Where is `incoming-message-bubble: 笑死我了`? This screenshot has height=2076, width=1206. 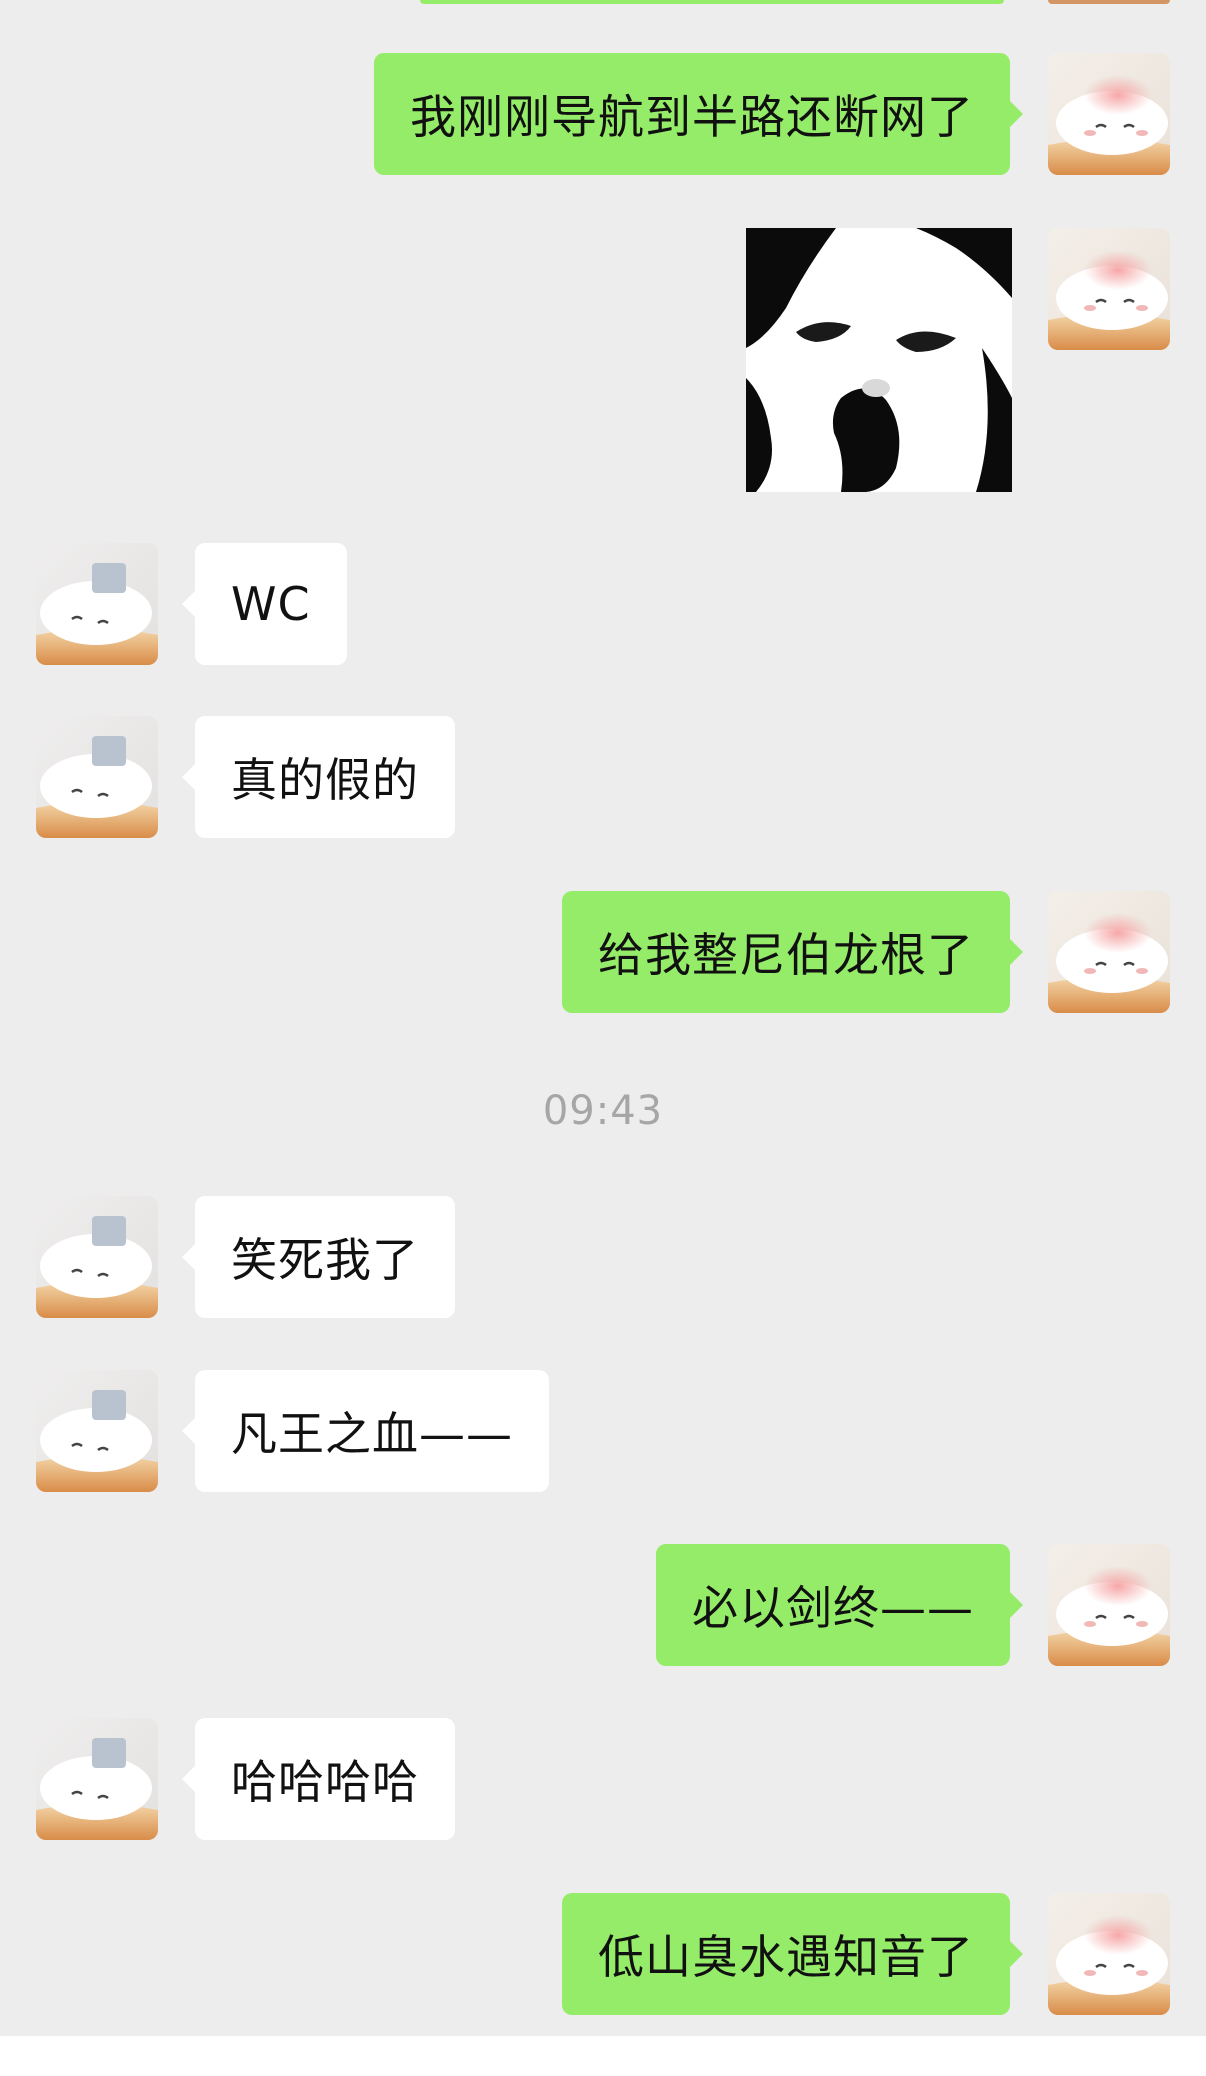 incoming-message-bubble: 笑死我了 is located at coordinates (318, 1257).